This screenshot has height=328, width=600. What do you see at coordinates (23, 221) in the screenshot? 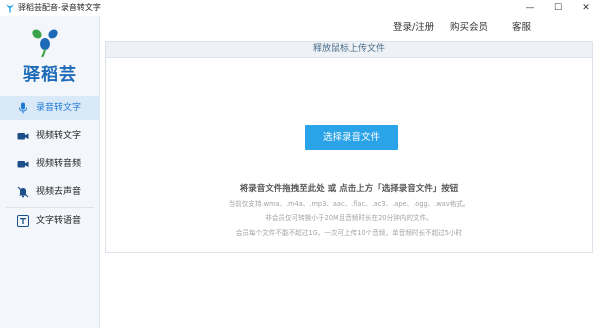
I see `text-t-icon` at bounding box center [23, 221].